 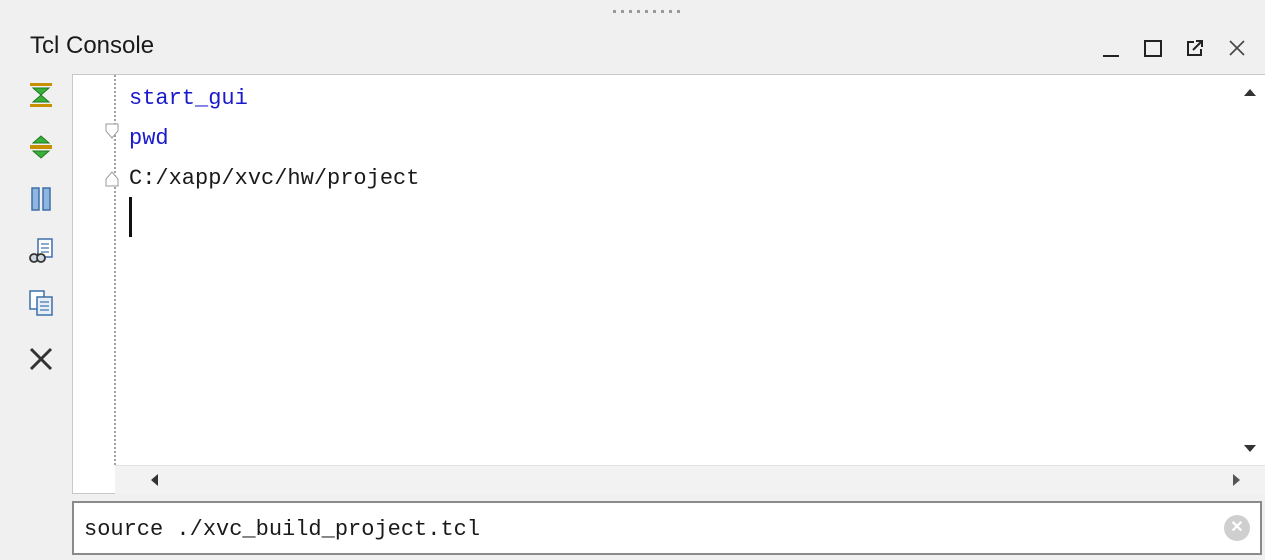 I want to click on clear-input-button: ✕, so click(x=1237, y=528).